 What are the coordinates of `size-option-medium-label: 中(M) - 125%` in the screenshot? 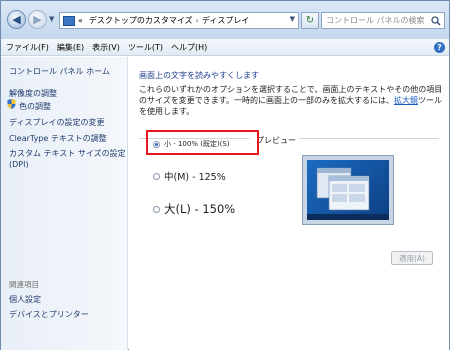 It's located at (195, 177).